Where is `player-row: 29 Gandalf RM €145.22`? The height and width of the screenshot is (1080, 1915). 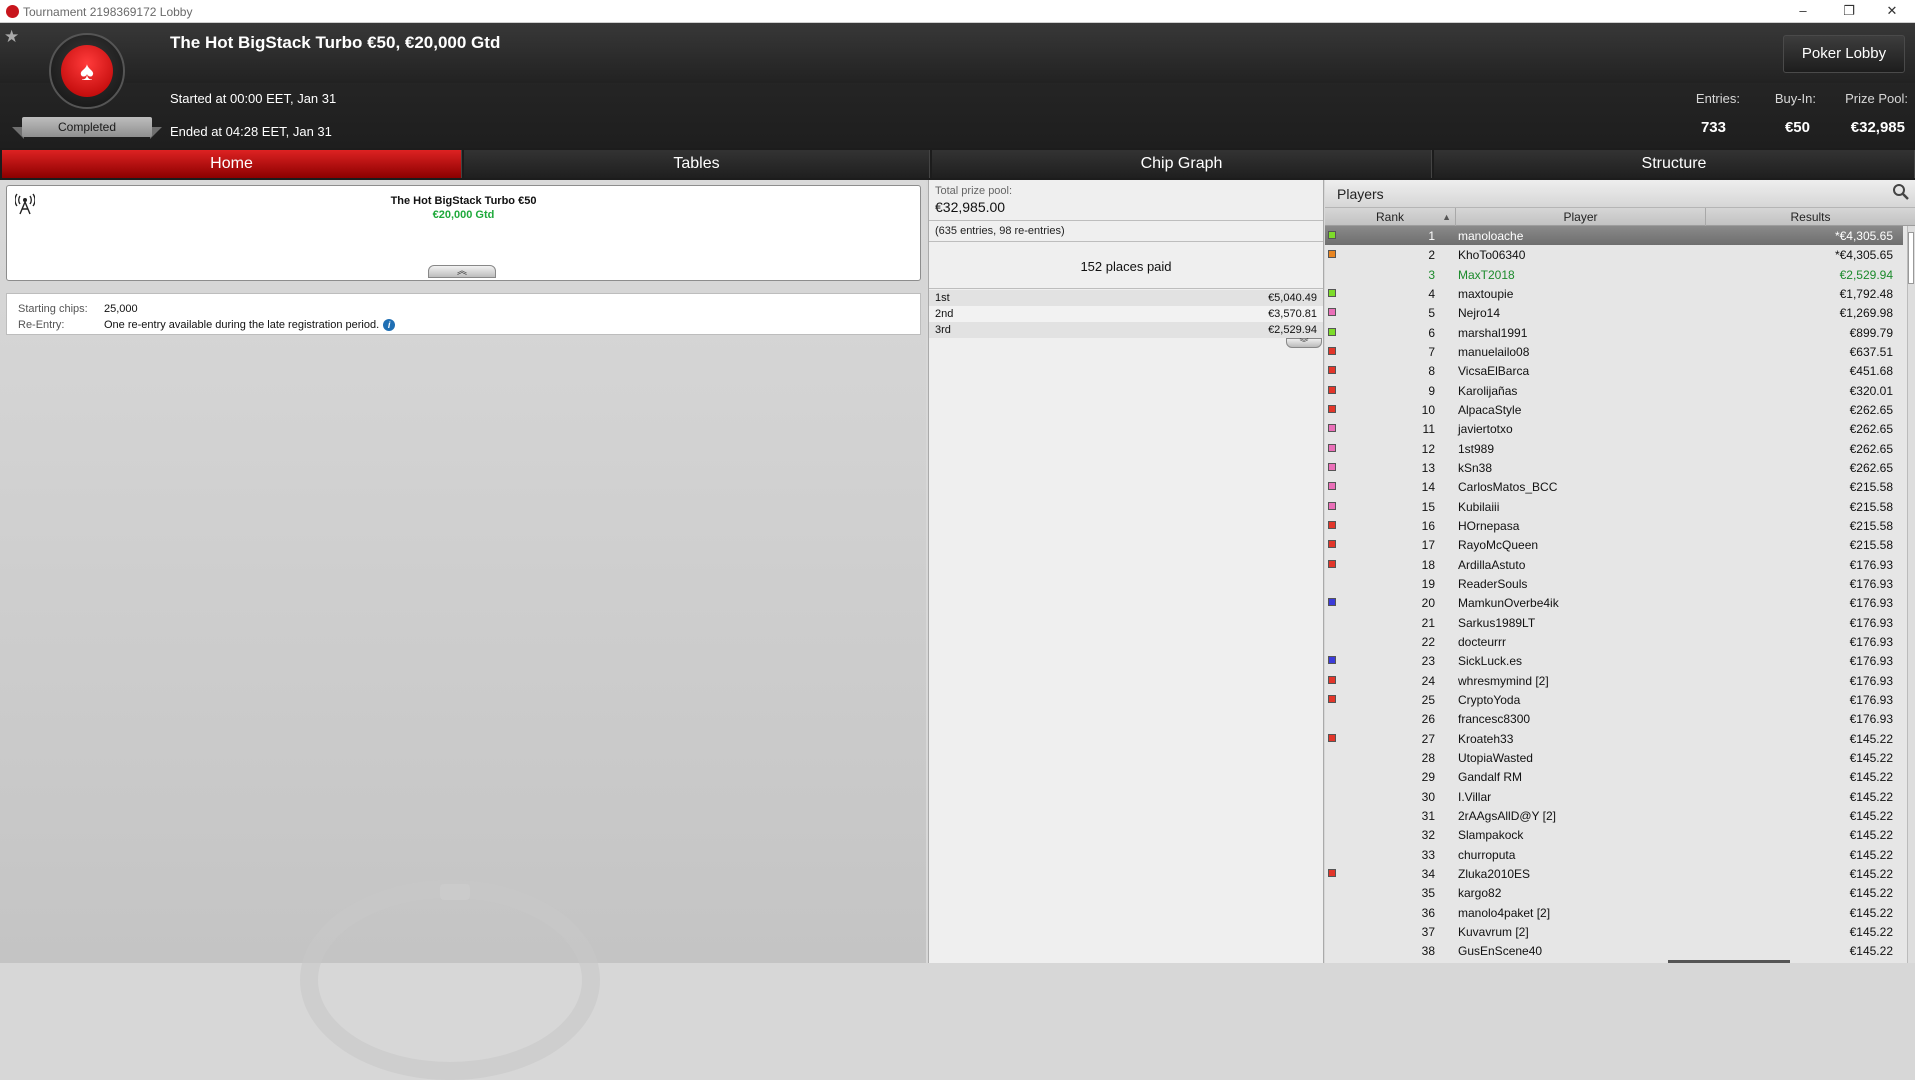 player-row: 29 Gandalf RM €145.22 is located at coordinates (1614, 776).